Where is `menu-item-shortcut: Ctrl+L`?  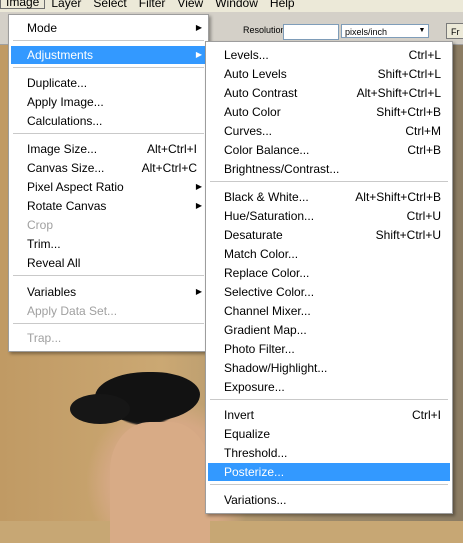
menu-item-shortcut: Ctrl+L is located at coordinates (424, 55).